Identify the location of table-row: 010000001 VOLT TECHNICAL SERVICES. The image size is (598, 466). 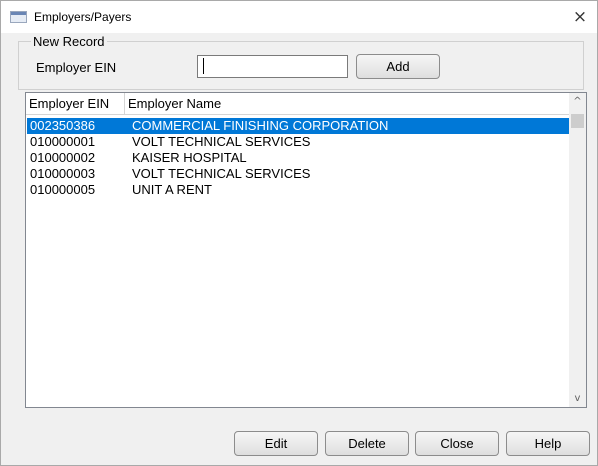
(299, 142).